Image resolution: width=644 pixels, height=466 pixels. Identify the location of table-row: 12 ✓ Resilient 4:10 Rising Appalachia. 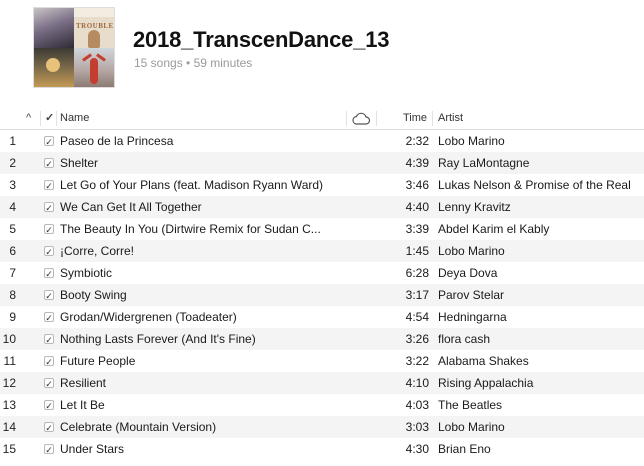
(322, 383).